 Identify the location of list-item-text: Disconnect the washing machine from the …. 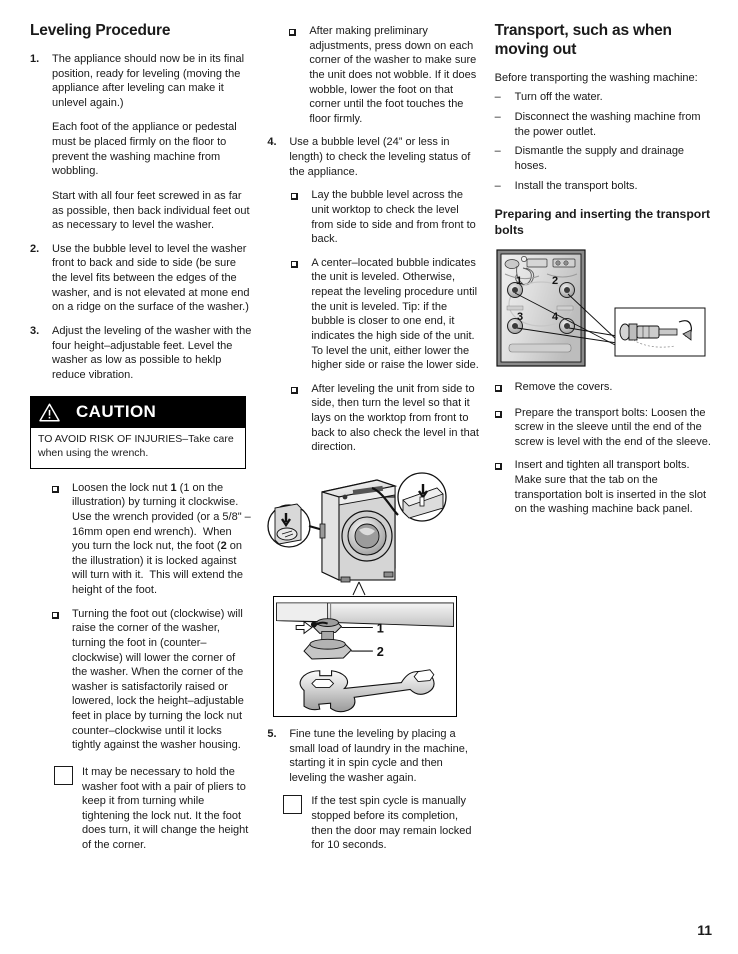
(607, 124).